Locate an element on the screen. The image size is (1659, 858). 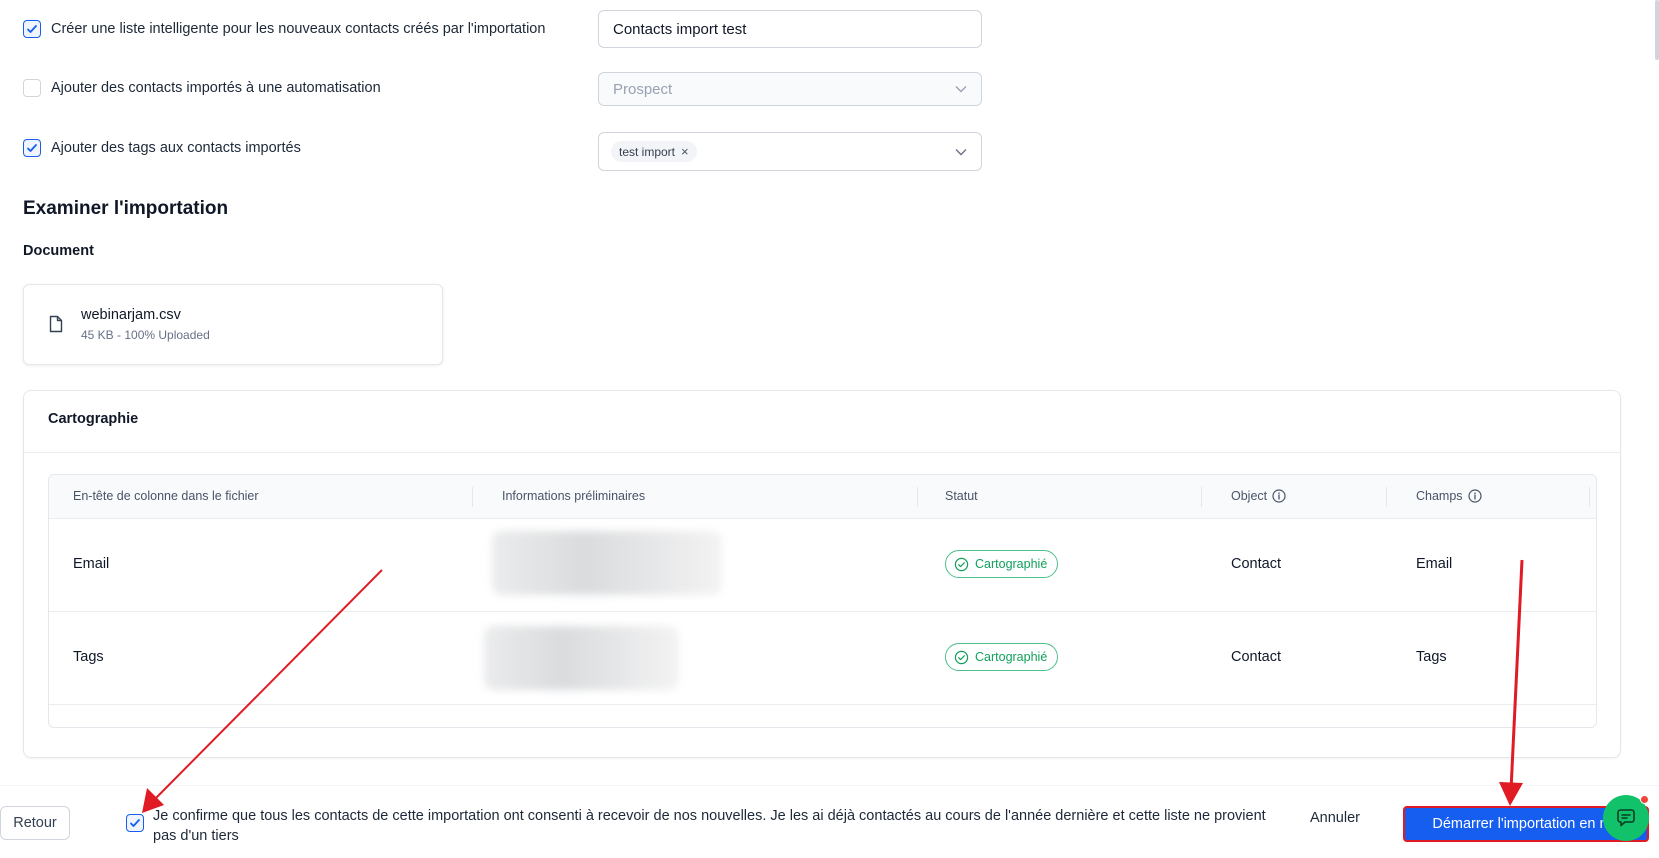
consent-checkbox is located at coordinates (135, 823).